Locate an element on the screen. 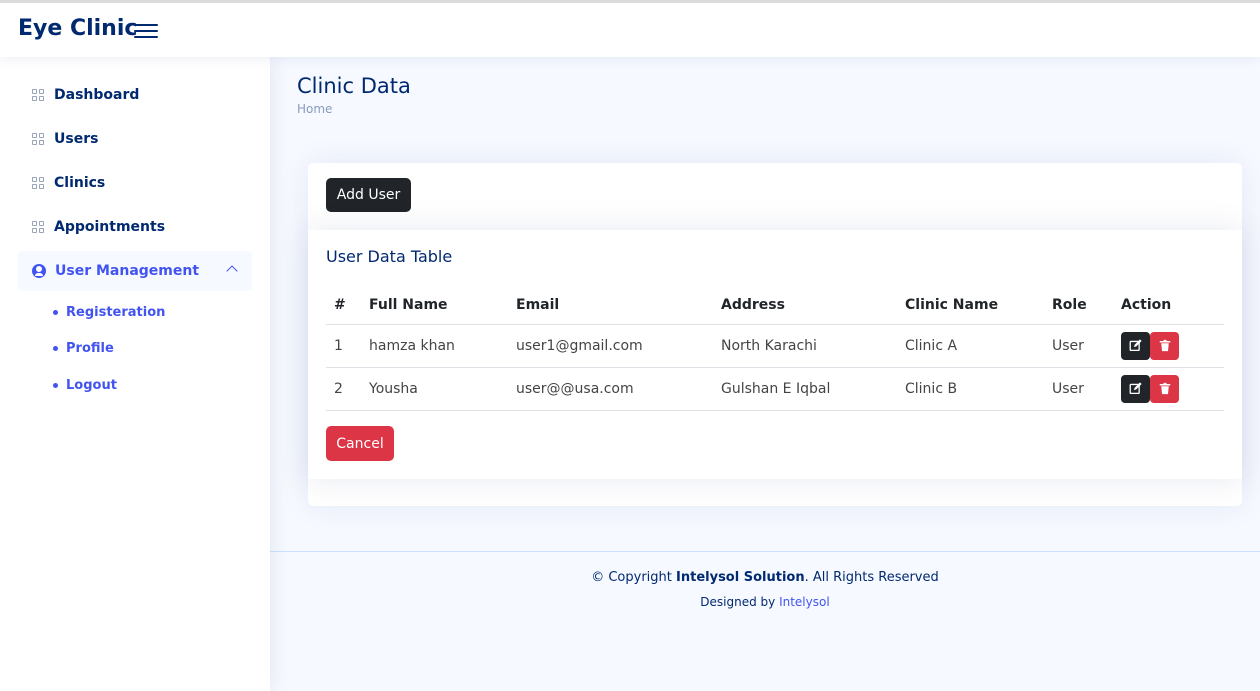  person-circle-icon is located at coordinates (39, 271).